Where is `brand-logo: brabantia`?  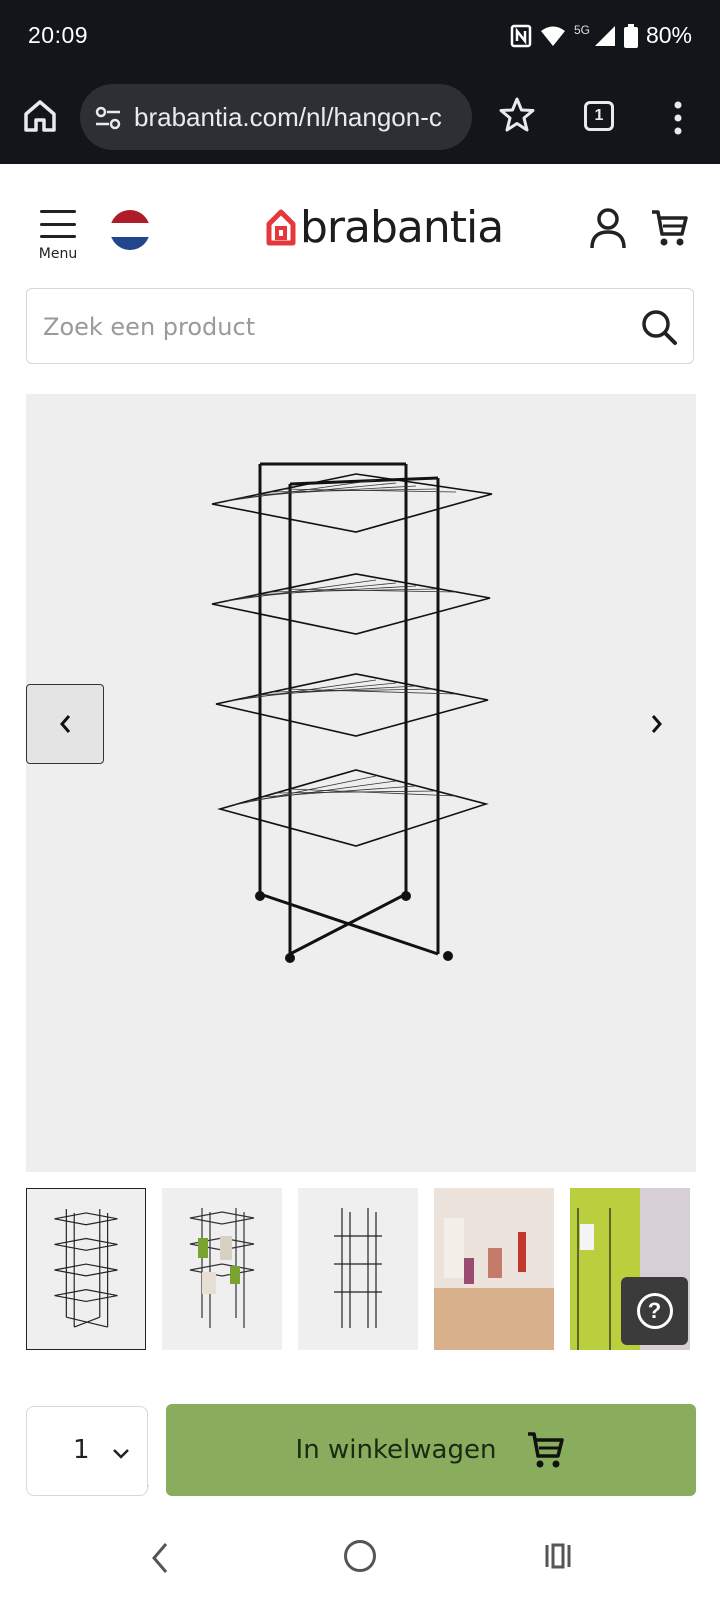
brand-logo: brabantia is located at coordinates (385, 227).